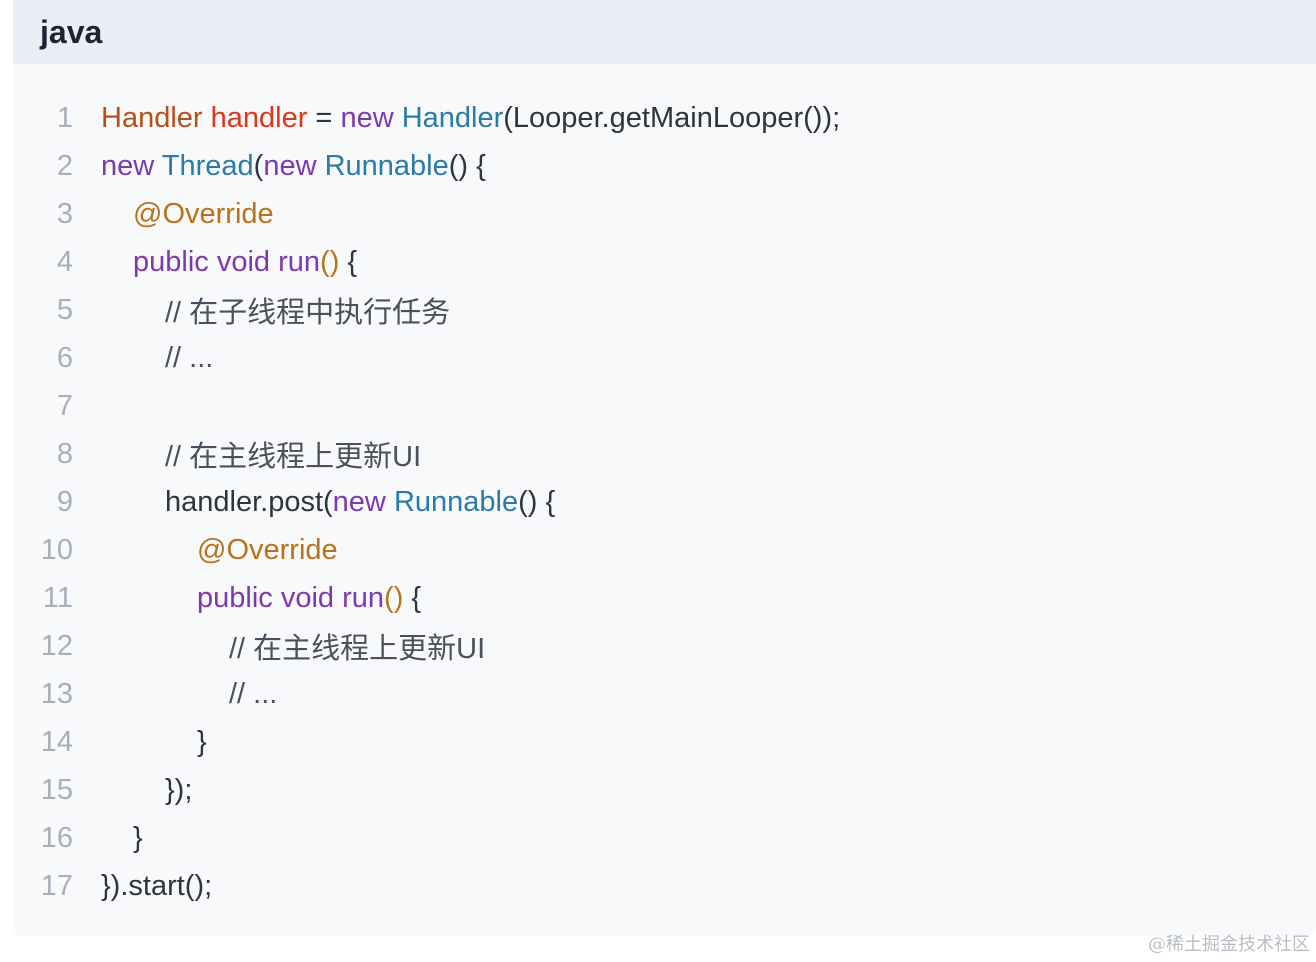 The width and height of the screenshot is (1316, 962). What do you see at coordinates (64, 453) in the screenshot?
I see `line-number: 8` at bounding box center [64, 453].